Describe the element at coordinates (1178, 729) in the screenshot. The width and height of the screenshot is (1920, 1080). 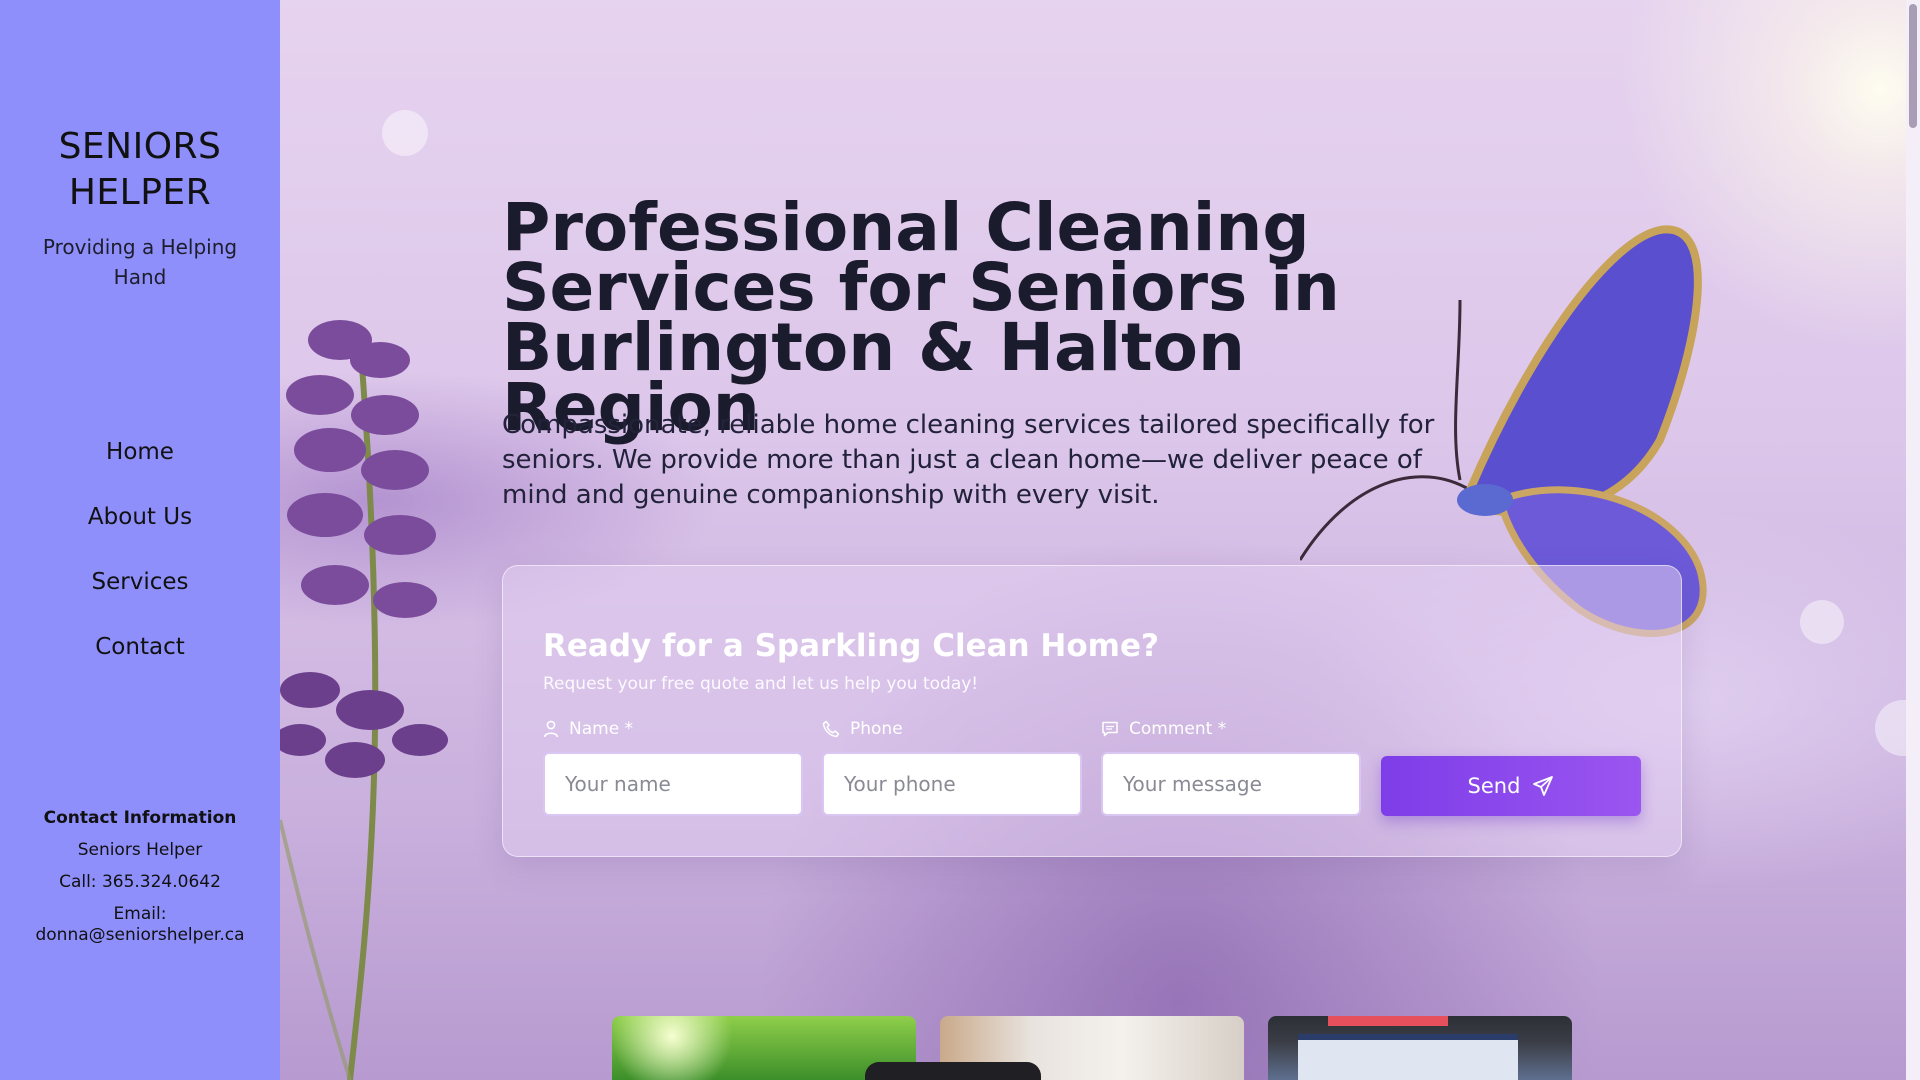
I see `comment-label-text: Comment *` at that location.